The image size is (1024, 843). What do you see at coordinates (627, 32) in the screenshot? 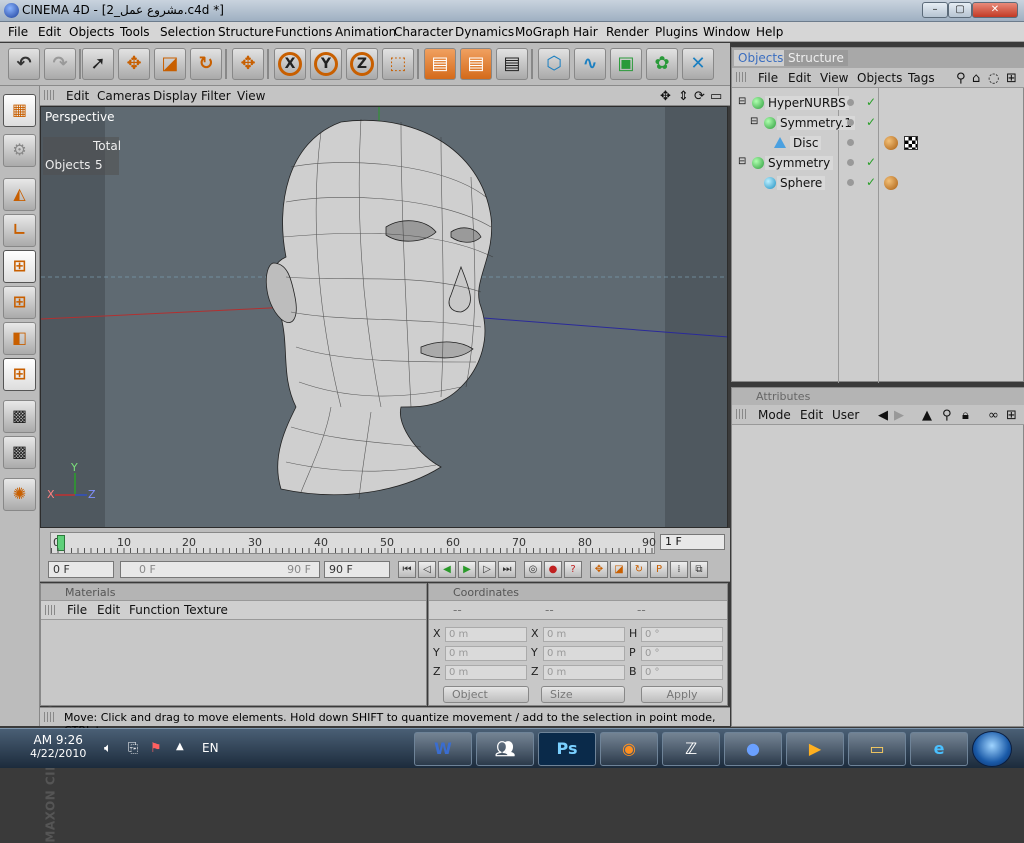
I see `menu-render: Render` at bounding box center [627, 32].